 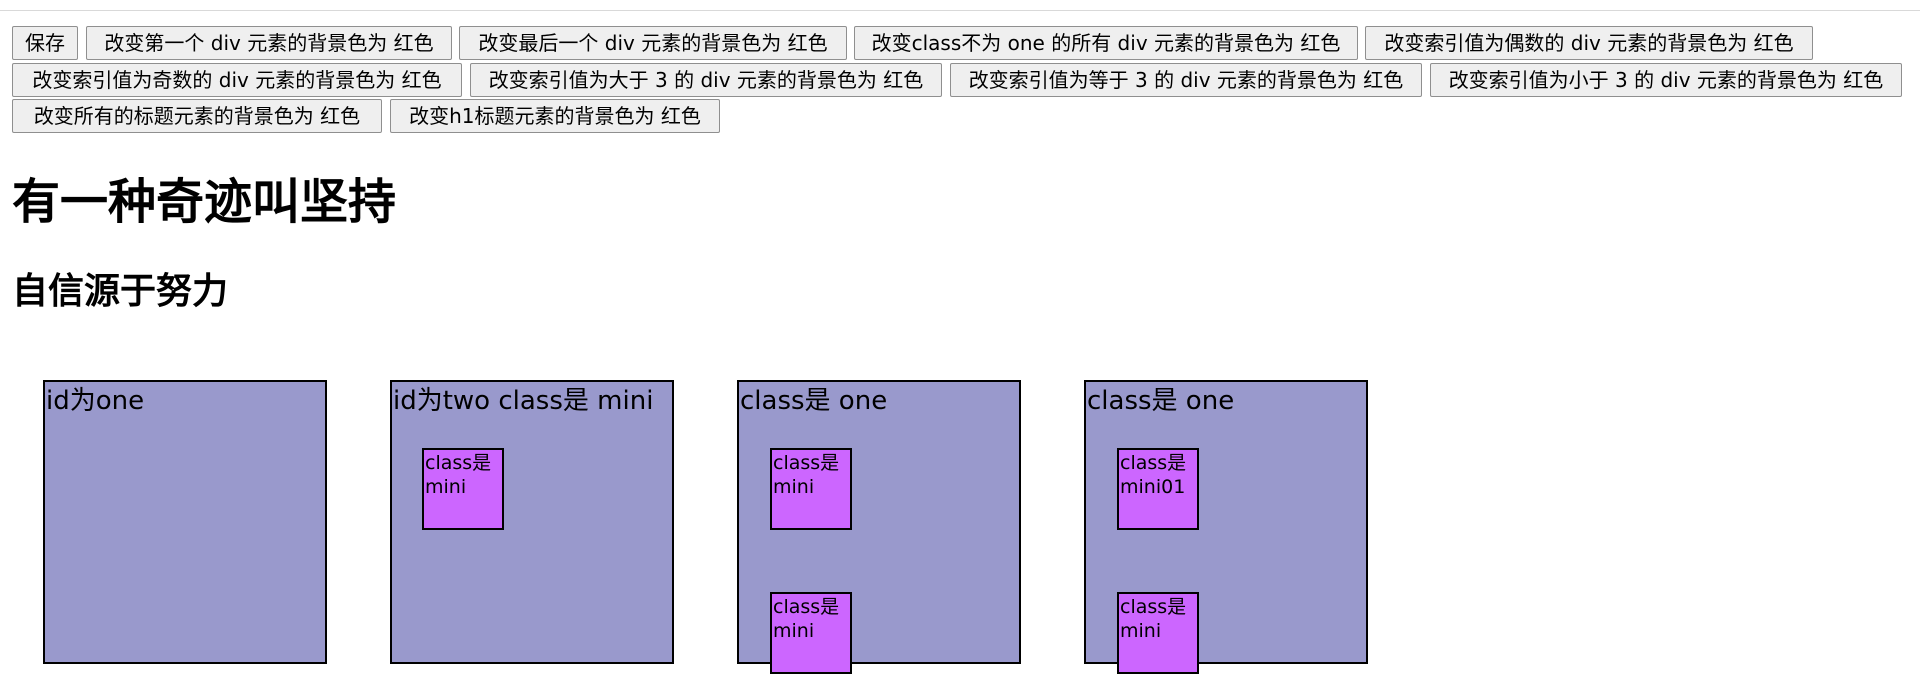 What do you see at coordinates (204, 202) in the screenshot?
I see `page-title: 有一种奇迹叫坚持` at bounding box center [204, 202].